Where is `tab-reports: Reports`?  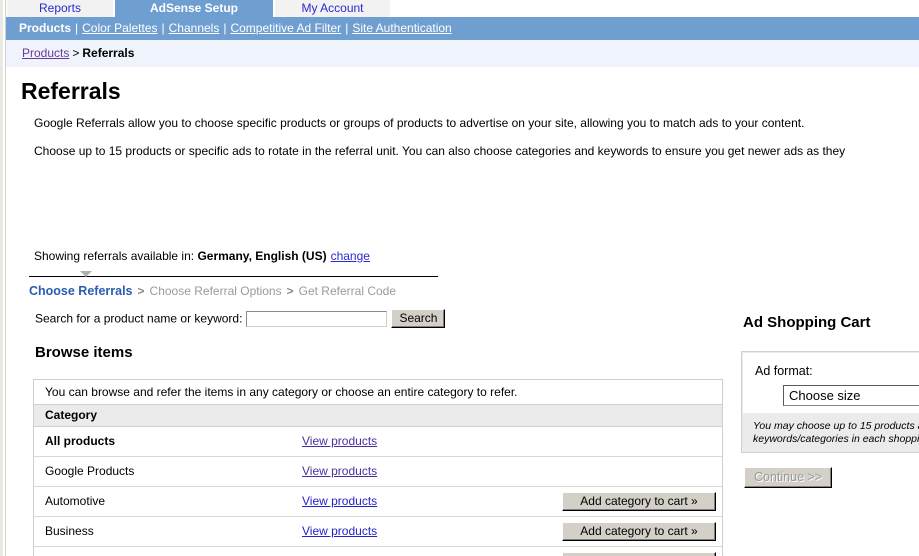
tab-reports: Reports is located at coordinates (60, 8).